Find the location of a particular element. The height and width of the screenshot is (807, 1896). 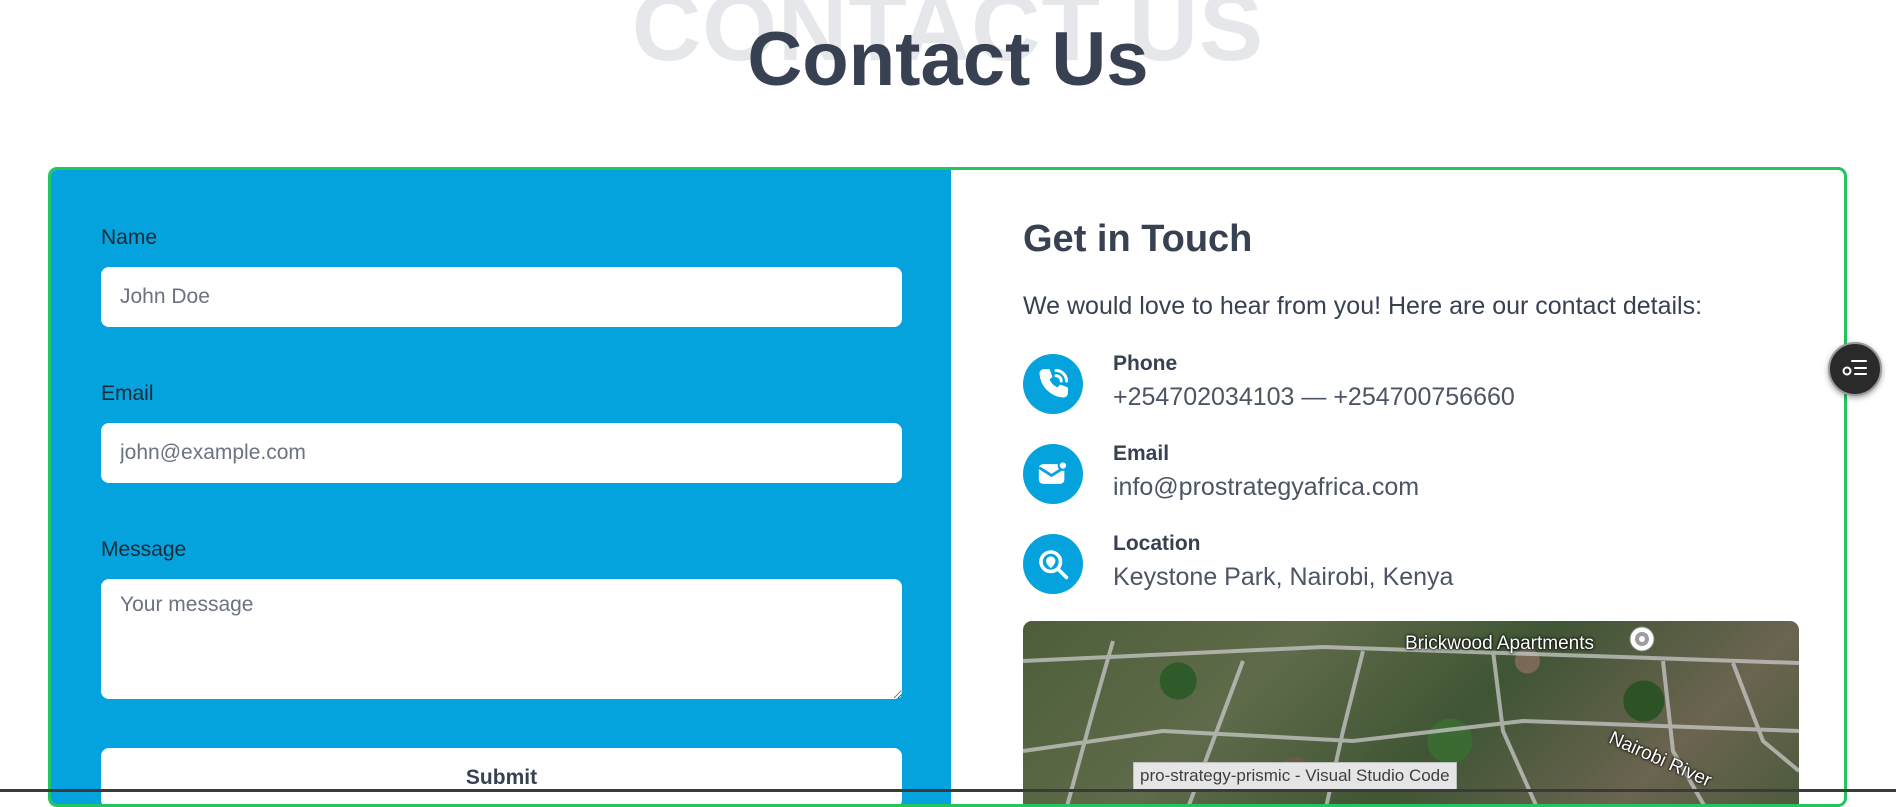

map-place-label: Brickwood Apartments is located at coordinates (1500, 643).